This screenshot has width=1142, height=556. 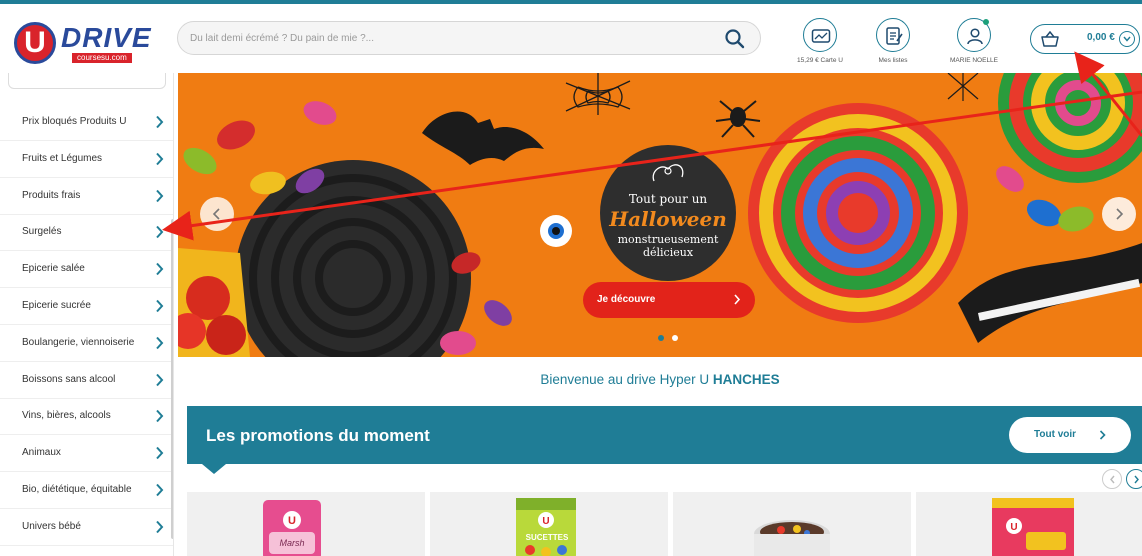 What do you see at coordinates (820, 35) in the screenshot?
I see `card-icon` at bounding box center [820, 35].